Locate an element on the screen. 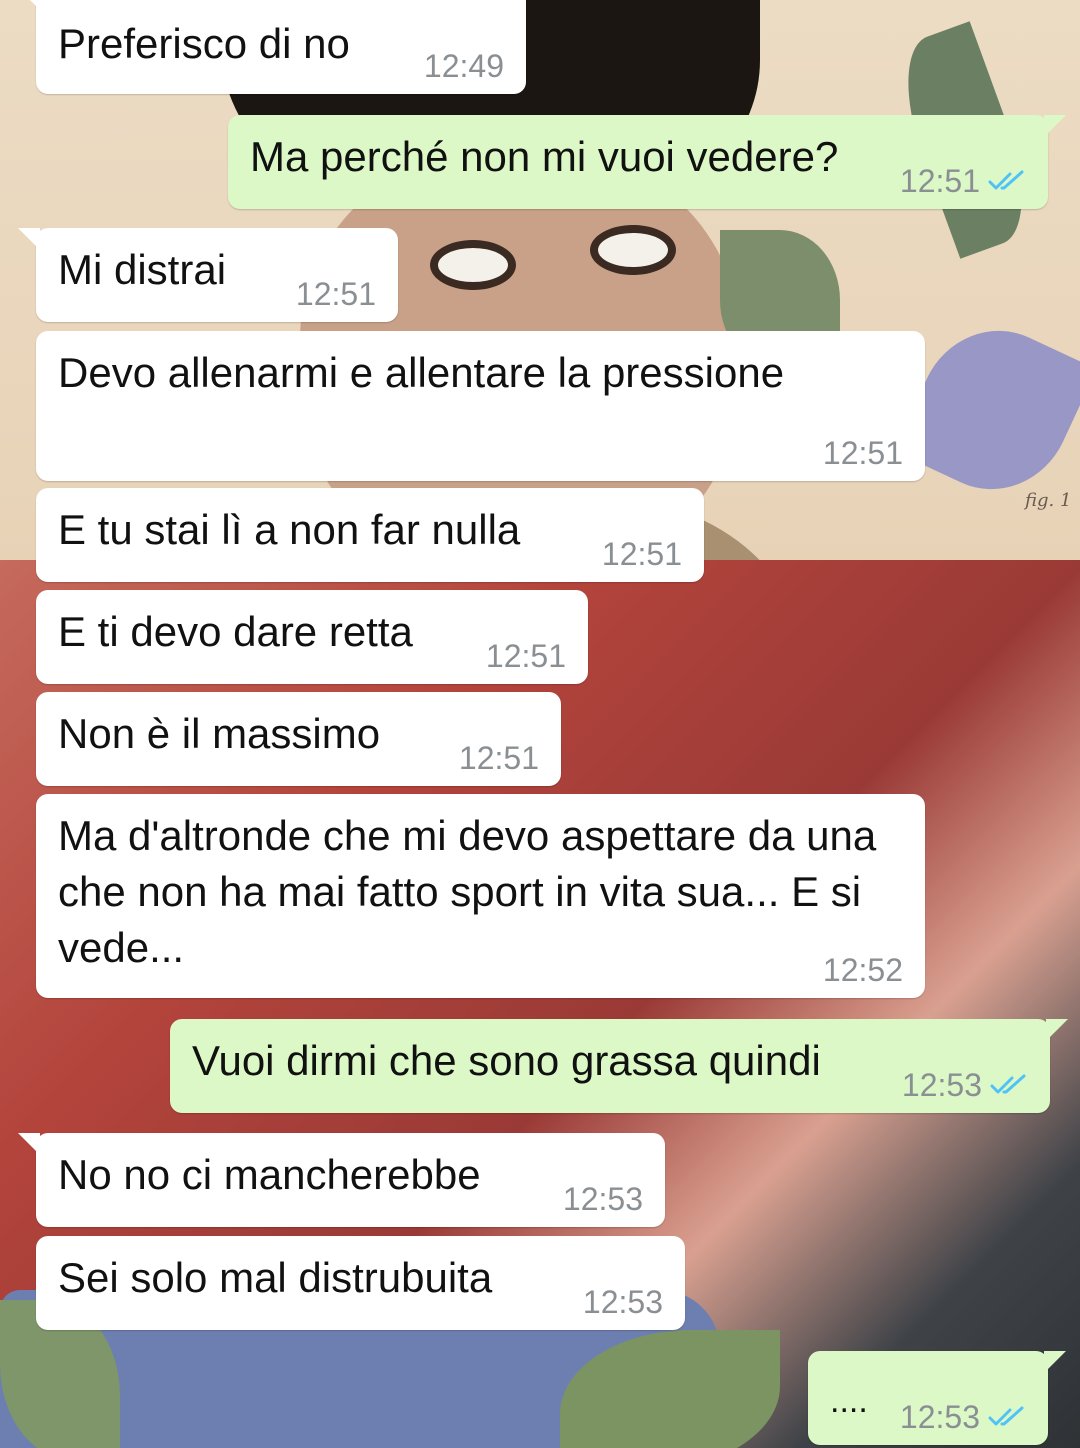 The image size is (1080, 1448). incoming-message: E tu stai lì a non far nulla 12:51 is located at coordinates (370, 535).